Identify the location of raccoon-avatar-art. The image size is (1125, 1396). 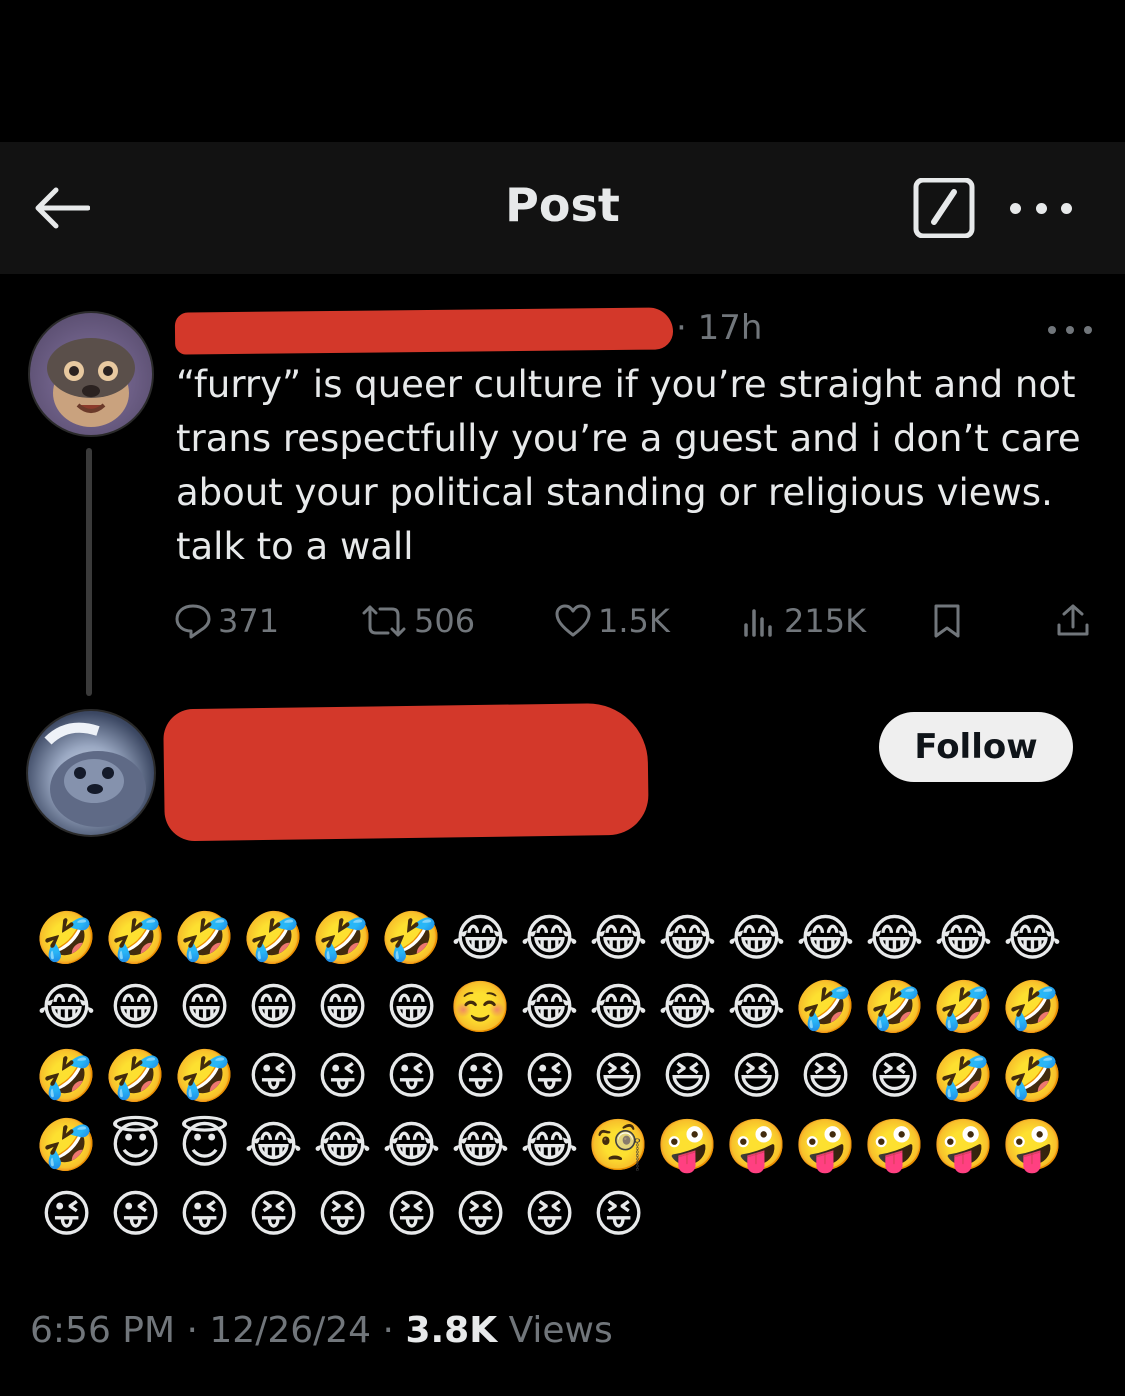
(91, 382).